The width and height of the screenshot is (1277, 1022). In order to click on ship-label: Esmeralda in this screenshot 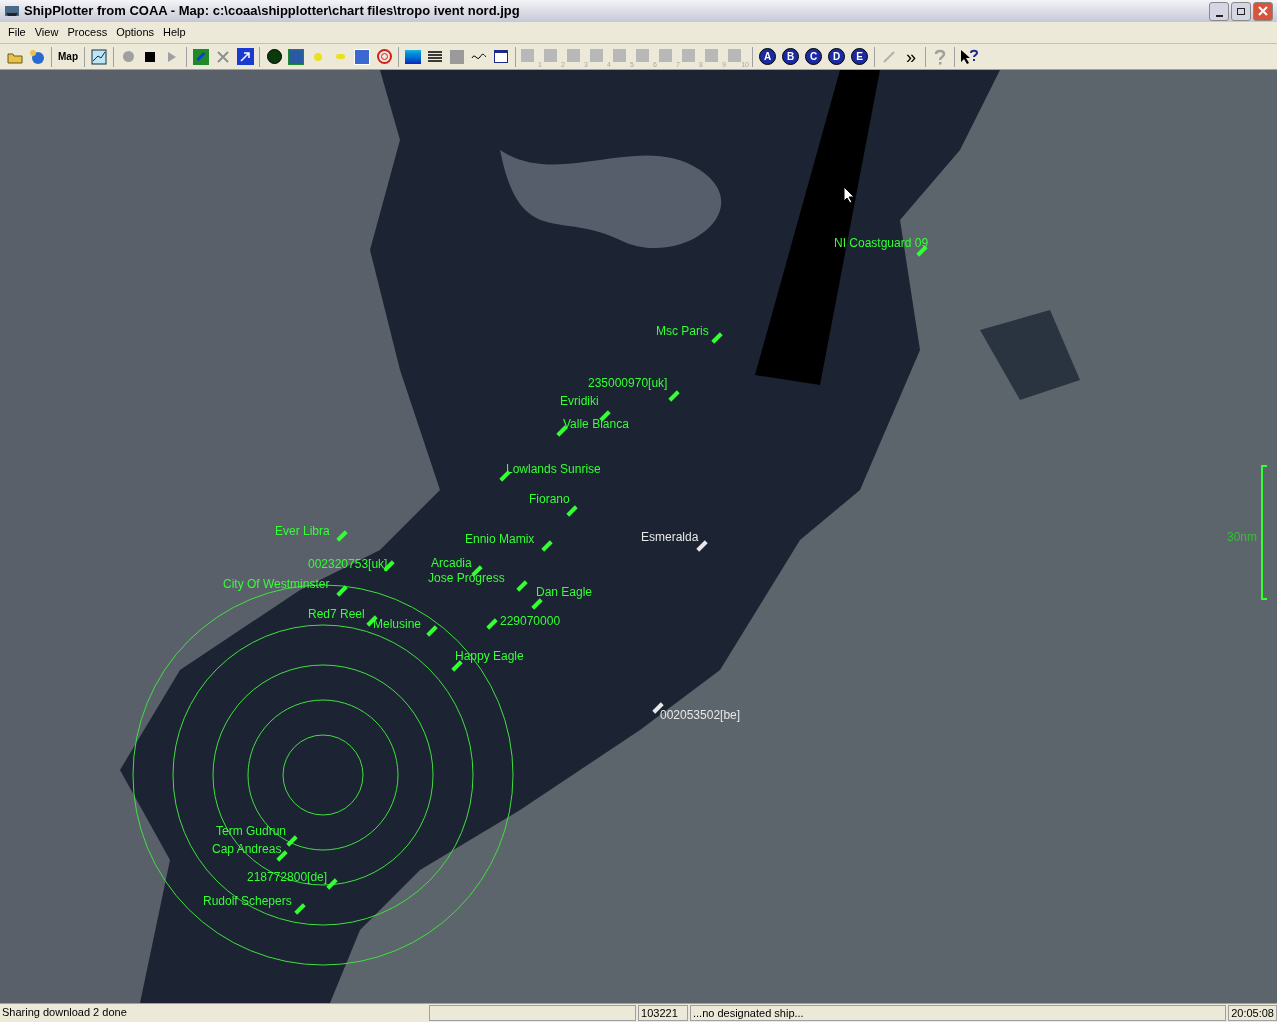, I will do `click(670, 537)`.